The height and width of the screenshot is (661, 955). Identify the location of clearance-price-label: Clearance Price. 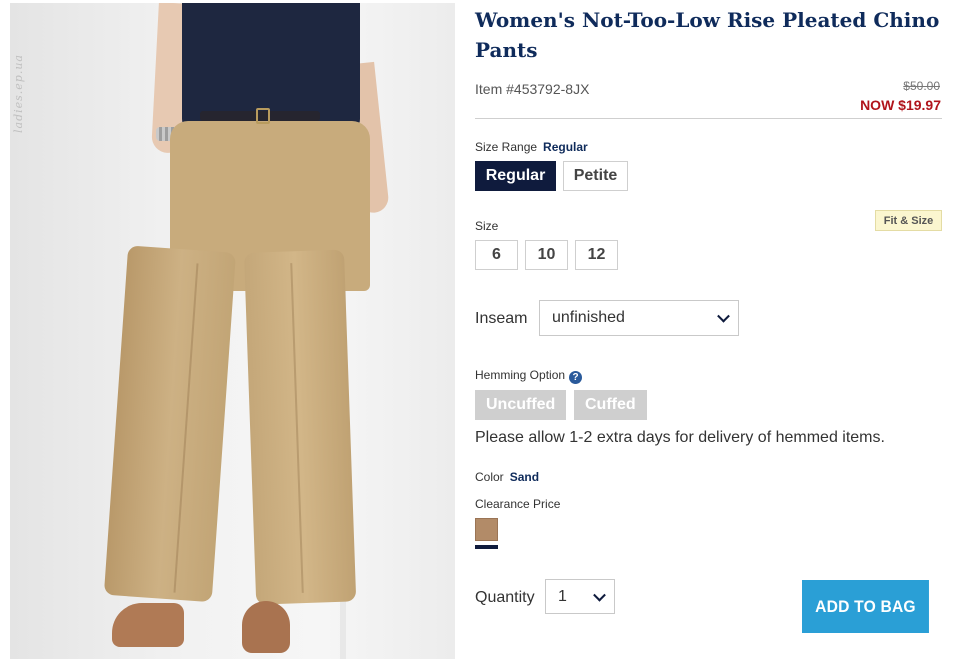
(518, 504).